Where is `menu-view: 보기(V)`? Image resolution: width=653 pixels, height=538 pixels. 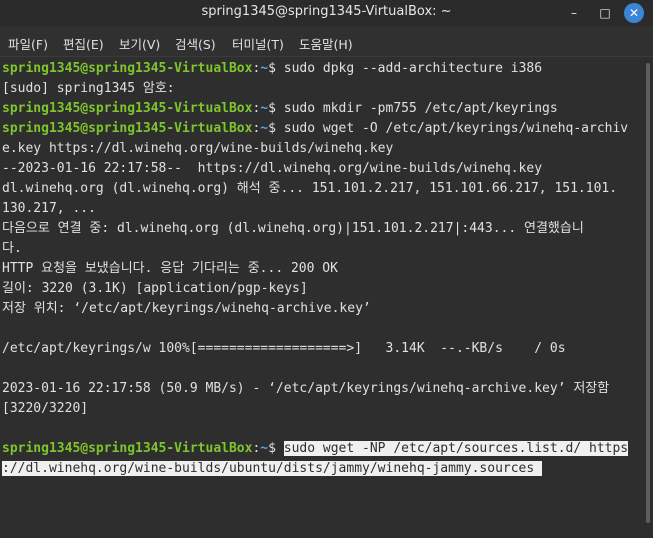 menu-view: 보기(V) is located at coordinates (139, 43).